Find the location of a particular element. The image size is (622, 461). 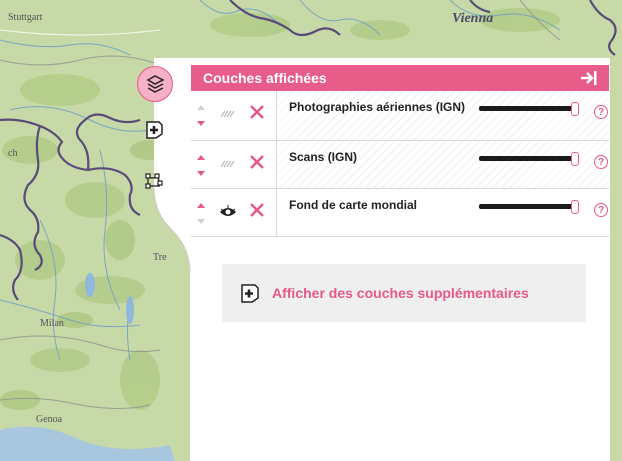

layer-row: Scans (IGN) ? is located at coordinates (400, 165).